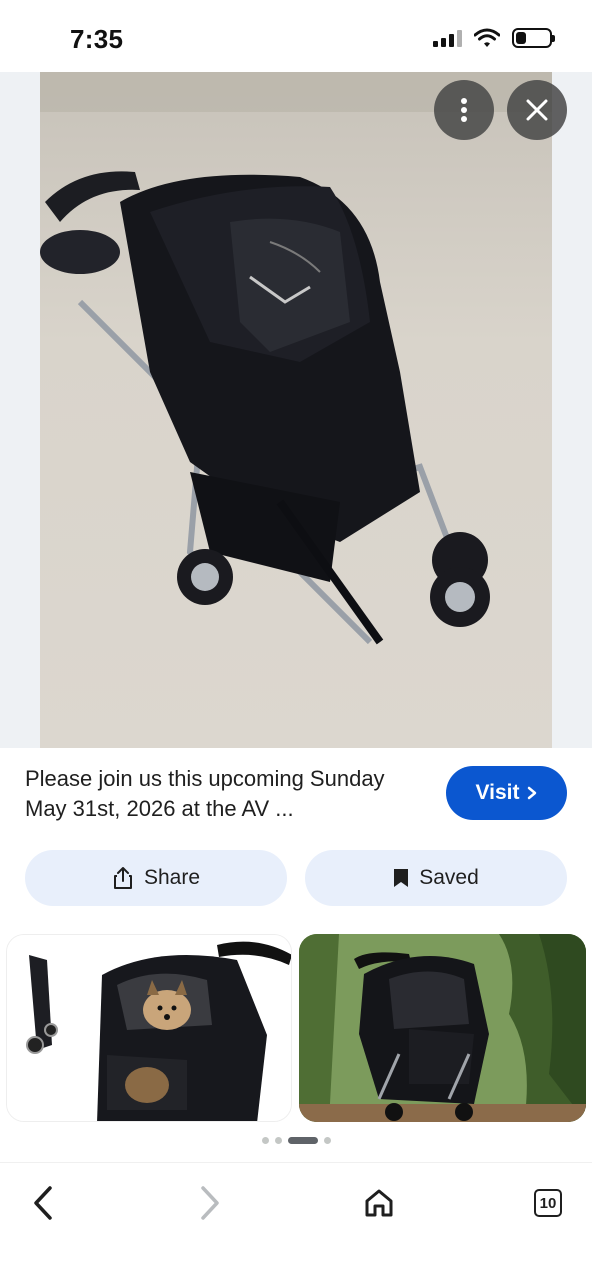  What do you see at coordinates (172, 877) in the screenshot?
I see `share-label: Share` at bounding box center [172, 877].